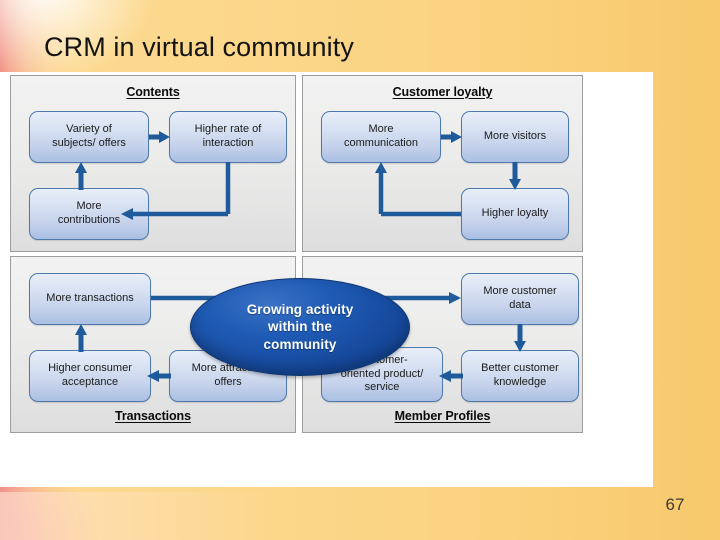 This screenshot has height=540, width=720. I want to click on node-more-customer-data: More customer data, so click(520, 299).